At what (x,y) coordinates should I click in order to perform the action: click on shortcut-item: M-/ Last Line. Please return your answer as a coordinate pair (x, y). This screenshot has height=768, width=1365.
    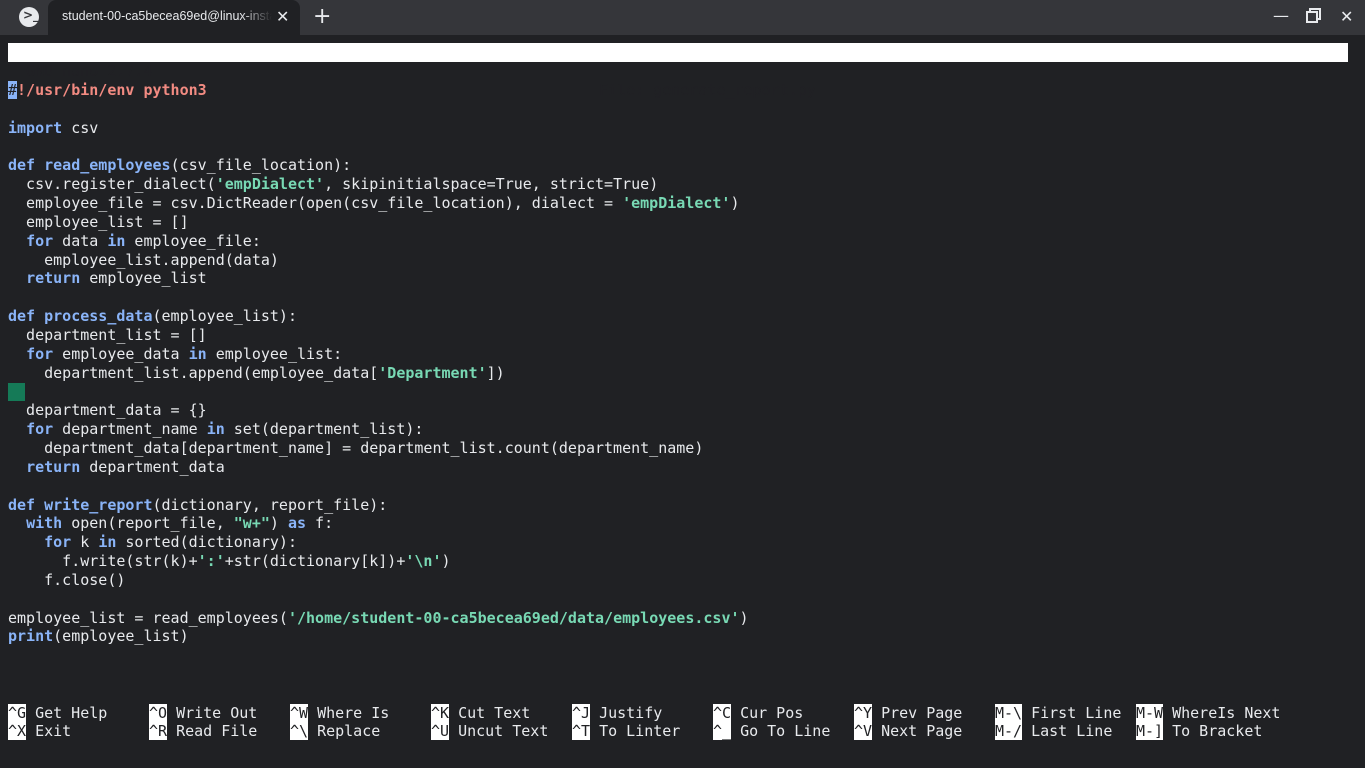
    Looking at the image, I should click on (1053, 731).